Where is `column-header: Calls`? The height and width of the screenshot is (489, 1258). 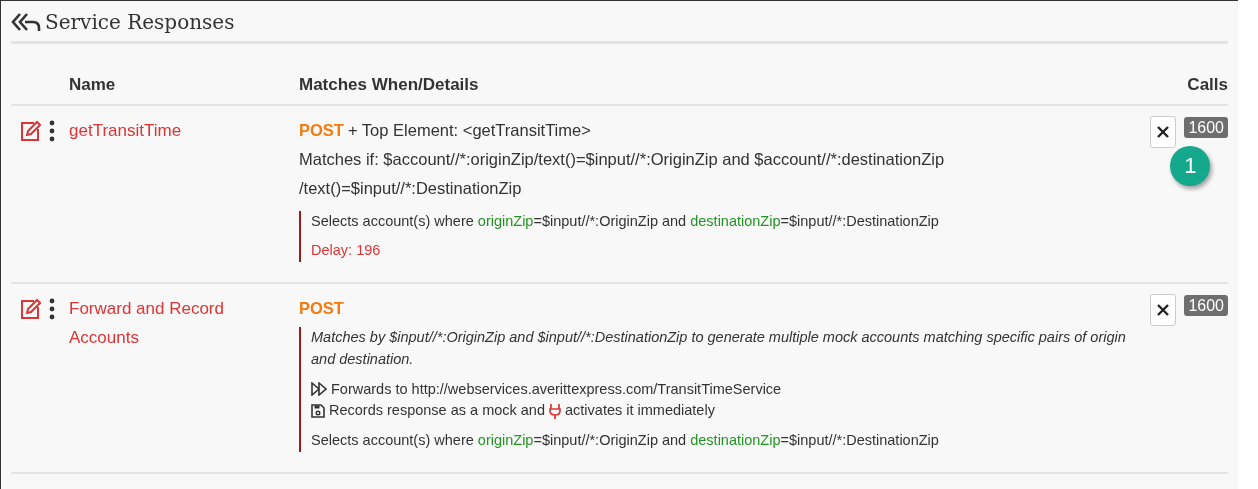 column-header: Calls is located at coordinates (1207, 84).